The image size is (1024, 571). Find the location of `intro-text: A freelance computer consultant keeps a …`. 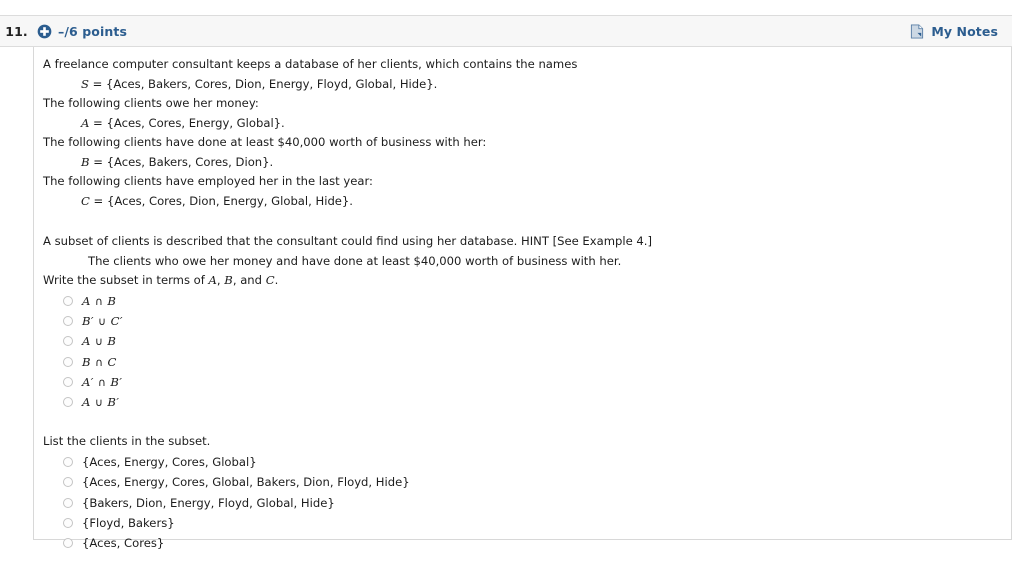

intro-text: A freelance computer consultant keeps a … is located at coordinates (310, 64).